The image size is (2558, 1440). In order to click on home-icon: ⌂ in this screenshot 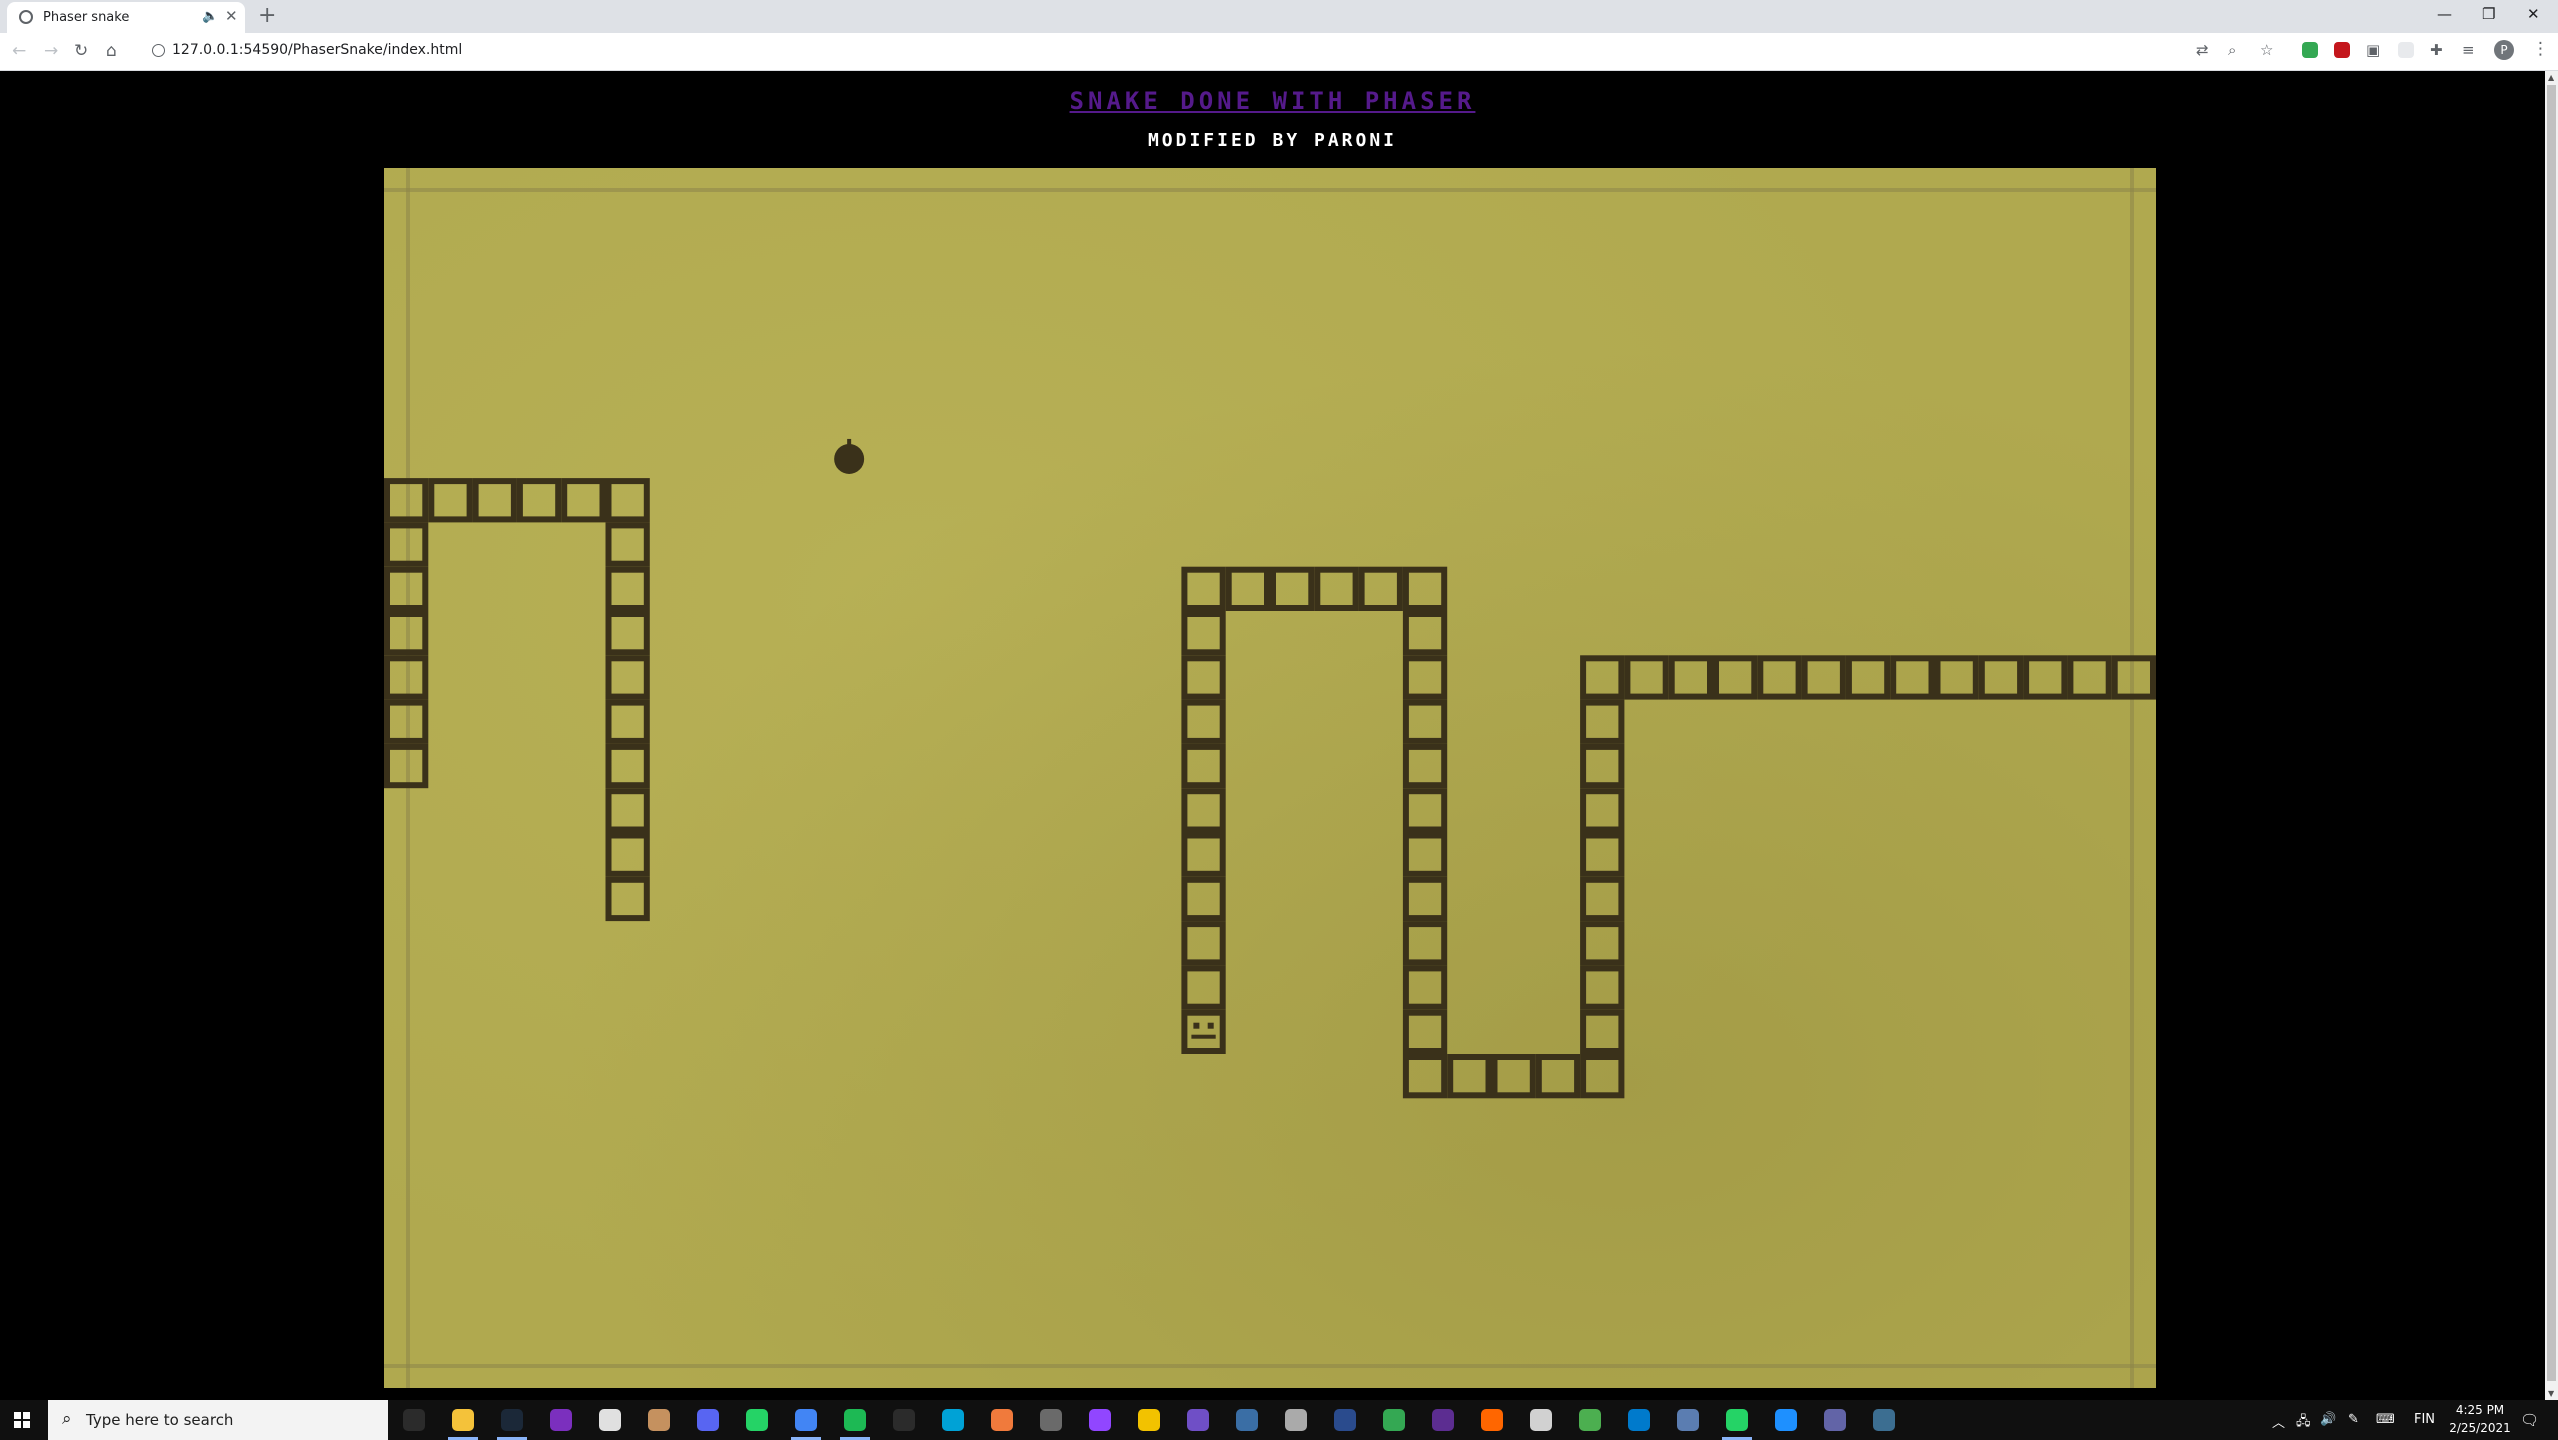, I will do `click(111, 51)`.